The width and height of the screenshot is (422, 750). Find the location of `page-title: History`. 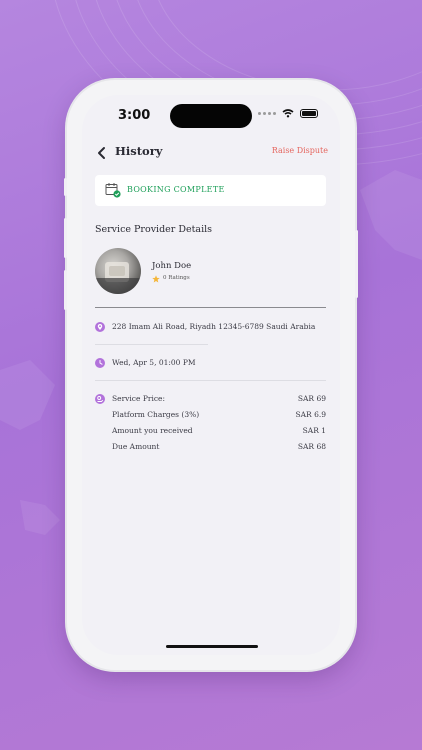

page-title: History is located at coordinates (139, 151).